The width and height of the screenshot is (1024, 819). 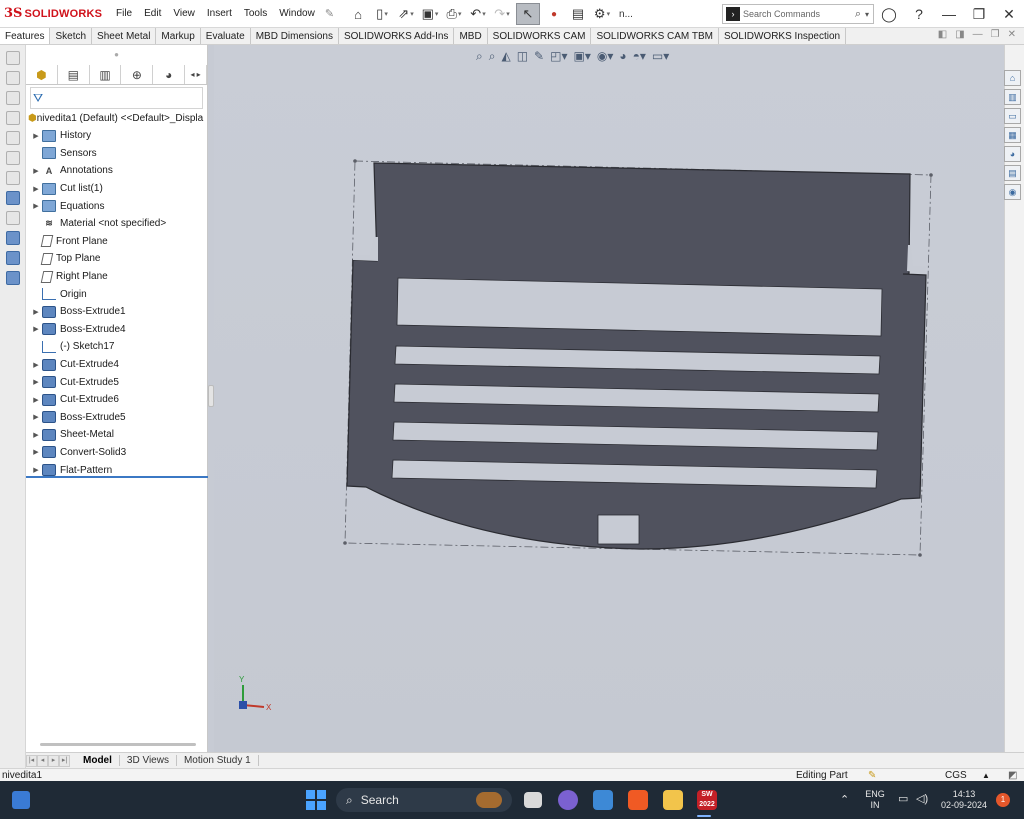 I want to click on last-tab-icon: ▸|, so click(x=64, y=760).